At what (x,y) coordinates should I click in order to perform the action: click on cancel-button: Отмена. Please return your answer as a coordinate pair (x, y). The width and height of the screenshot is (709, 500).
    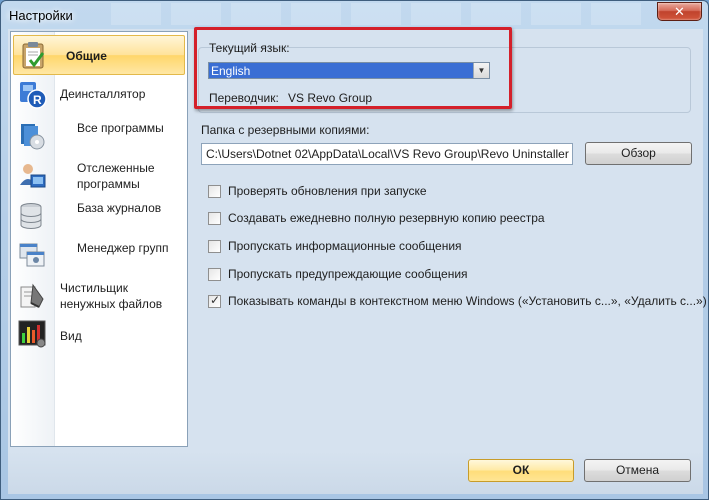
    Looking at the image, I should click on (637, 470).